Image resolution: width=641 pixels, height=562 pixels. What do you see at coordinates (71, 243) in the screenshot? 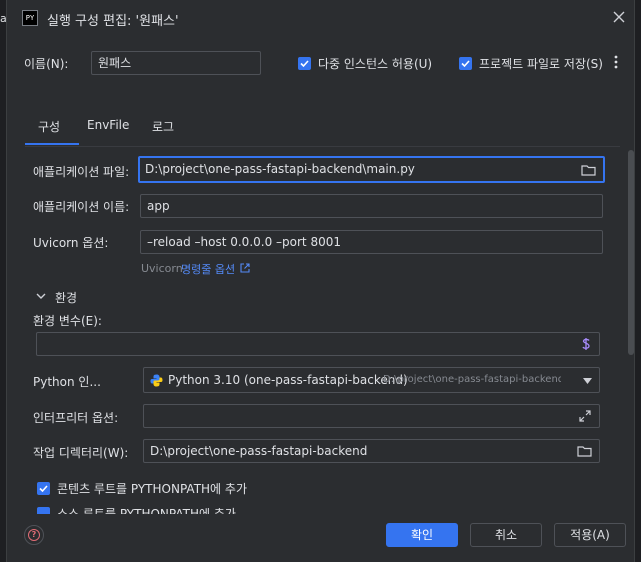
I see `uvicorn-options-label: Uvicorn 옵션:` at bounding box center [71, 243].